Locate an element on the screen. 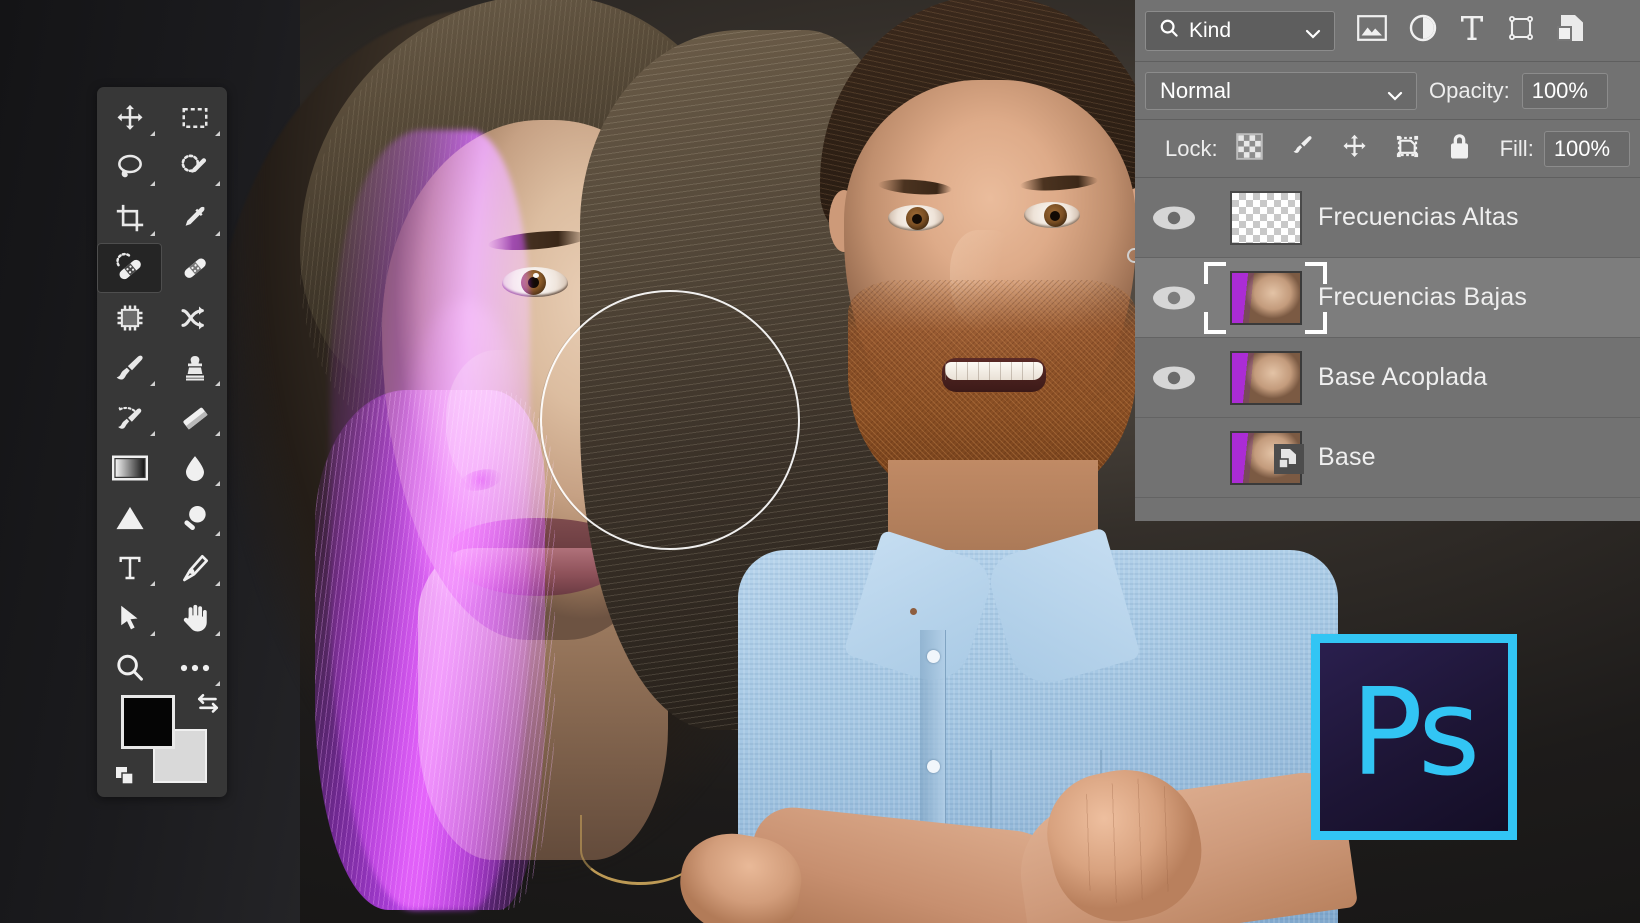 This screenshot has height=923, width=1640. tools-grid is located at coordinates (162, 390).